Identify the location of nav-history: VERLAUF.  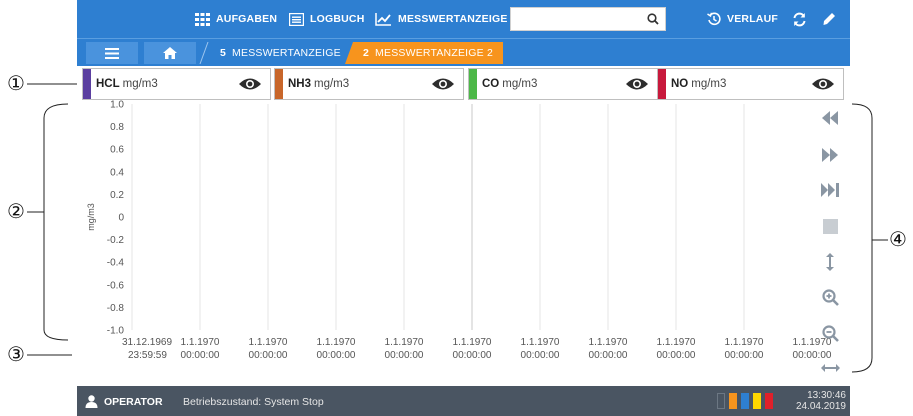
(742, 19).